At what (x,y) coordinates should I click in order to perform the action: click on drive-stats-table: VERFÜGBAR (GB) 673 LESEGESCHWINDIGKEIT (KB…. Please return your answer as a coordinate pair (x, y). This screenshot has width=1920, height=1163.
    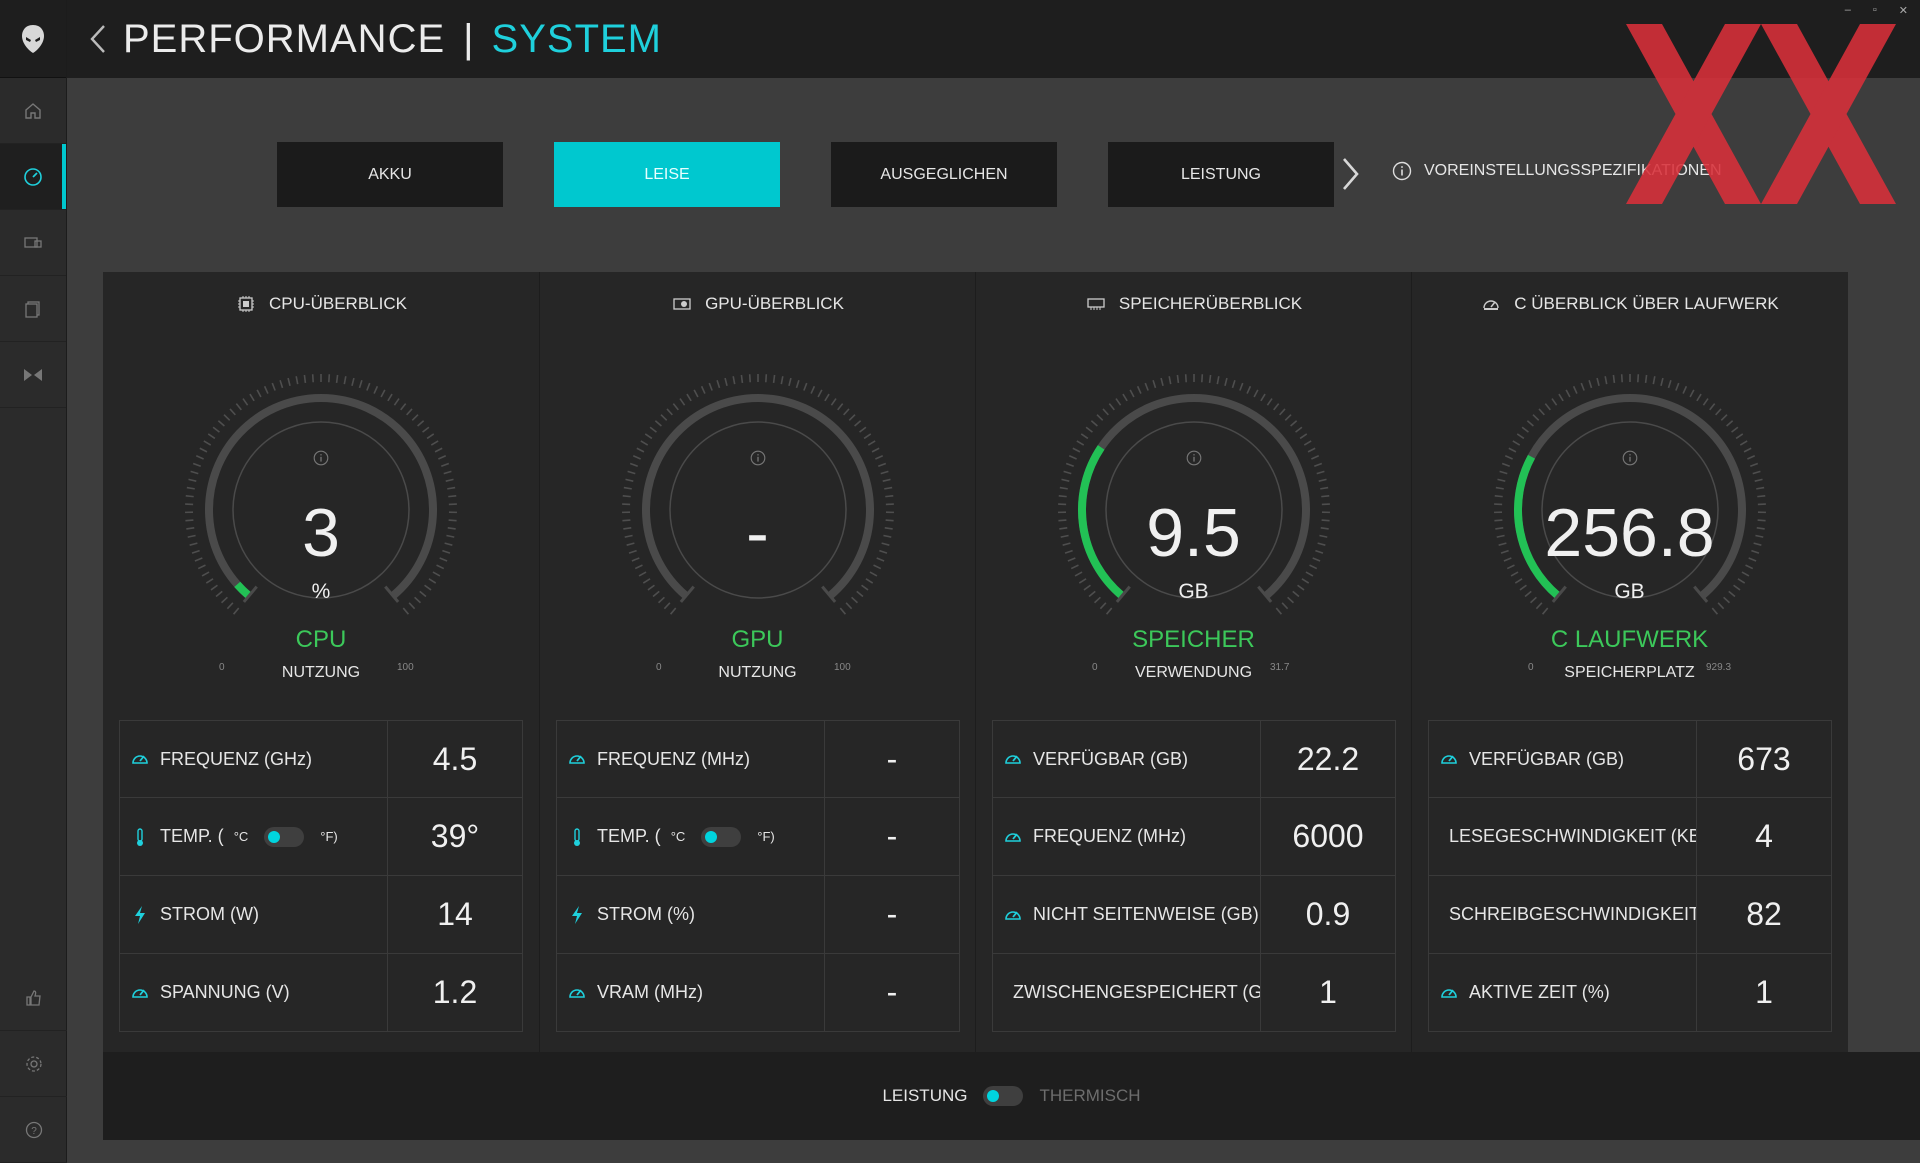
    Looking at the image, I should click on (1630, 876).